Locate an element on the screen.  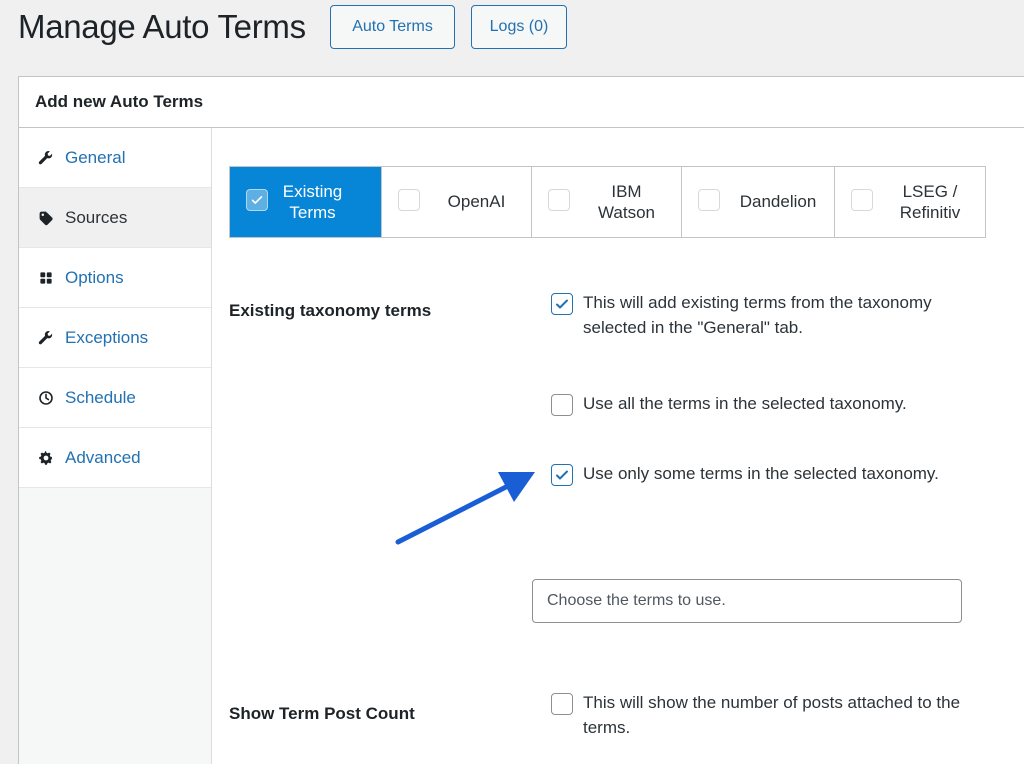
sidebar-item-label: Schedule is located at coordinates (100, 397).